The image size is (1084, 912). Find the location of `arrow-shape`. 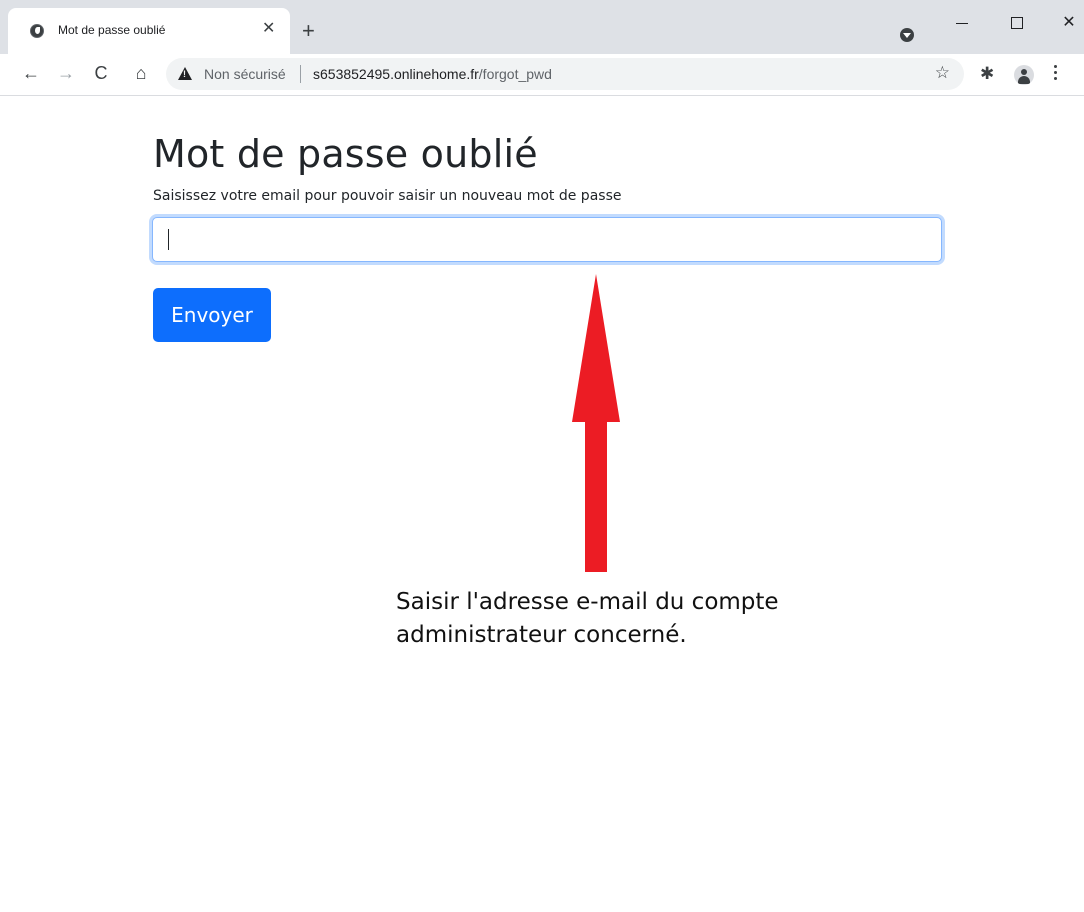

arrow-shape is located at coordinates (596, 423).